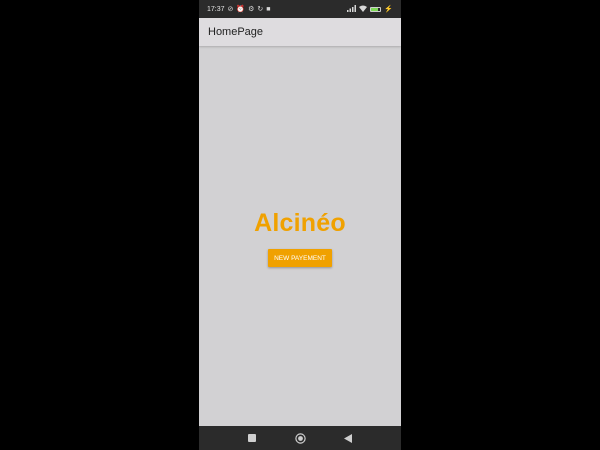 This screenshot has width=600, height=450. Describe the element at coordinates (300, 258) in the screenshot. I see `new-payment-button: NEW PAYEMENT` at that location.